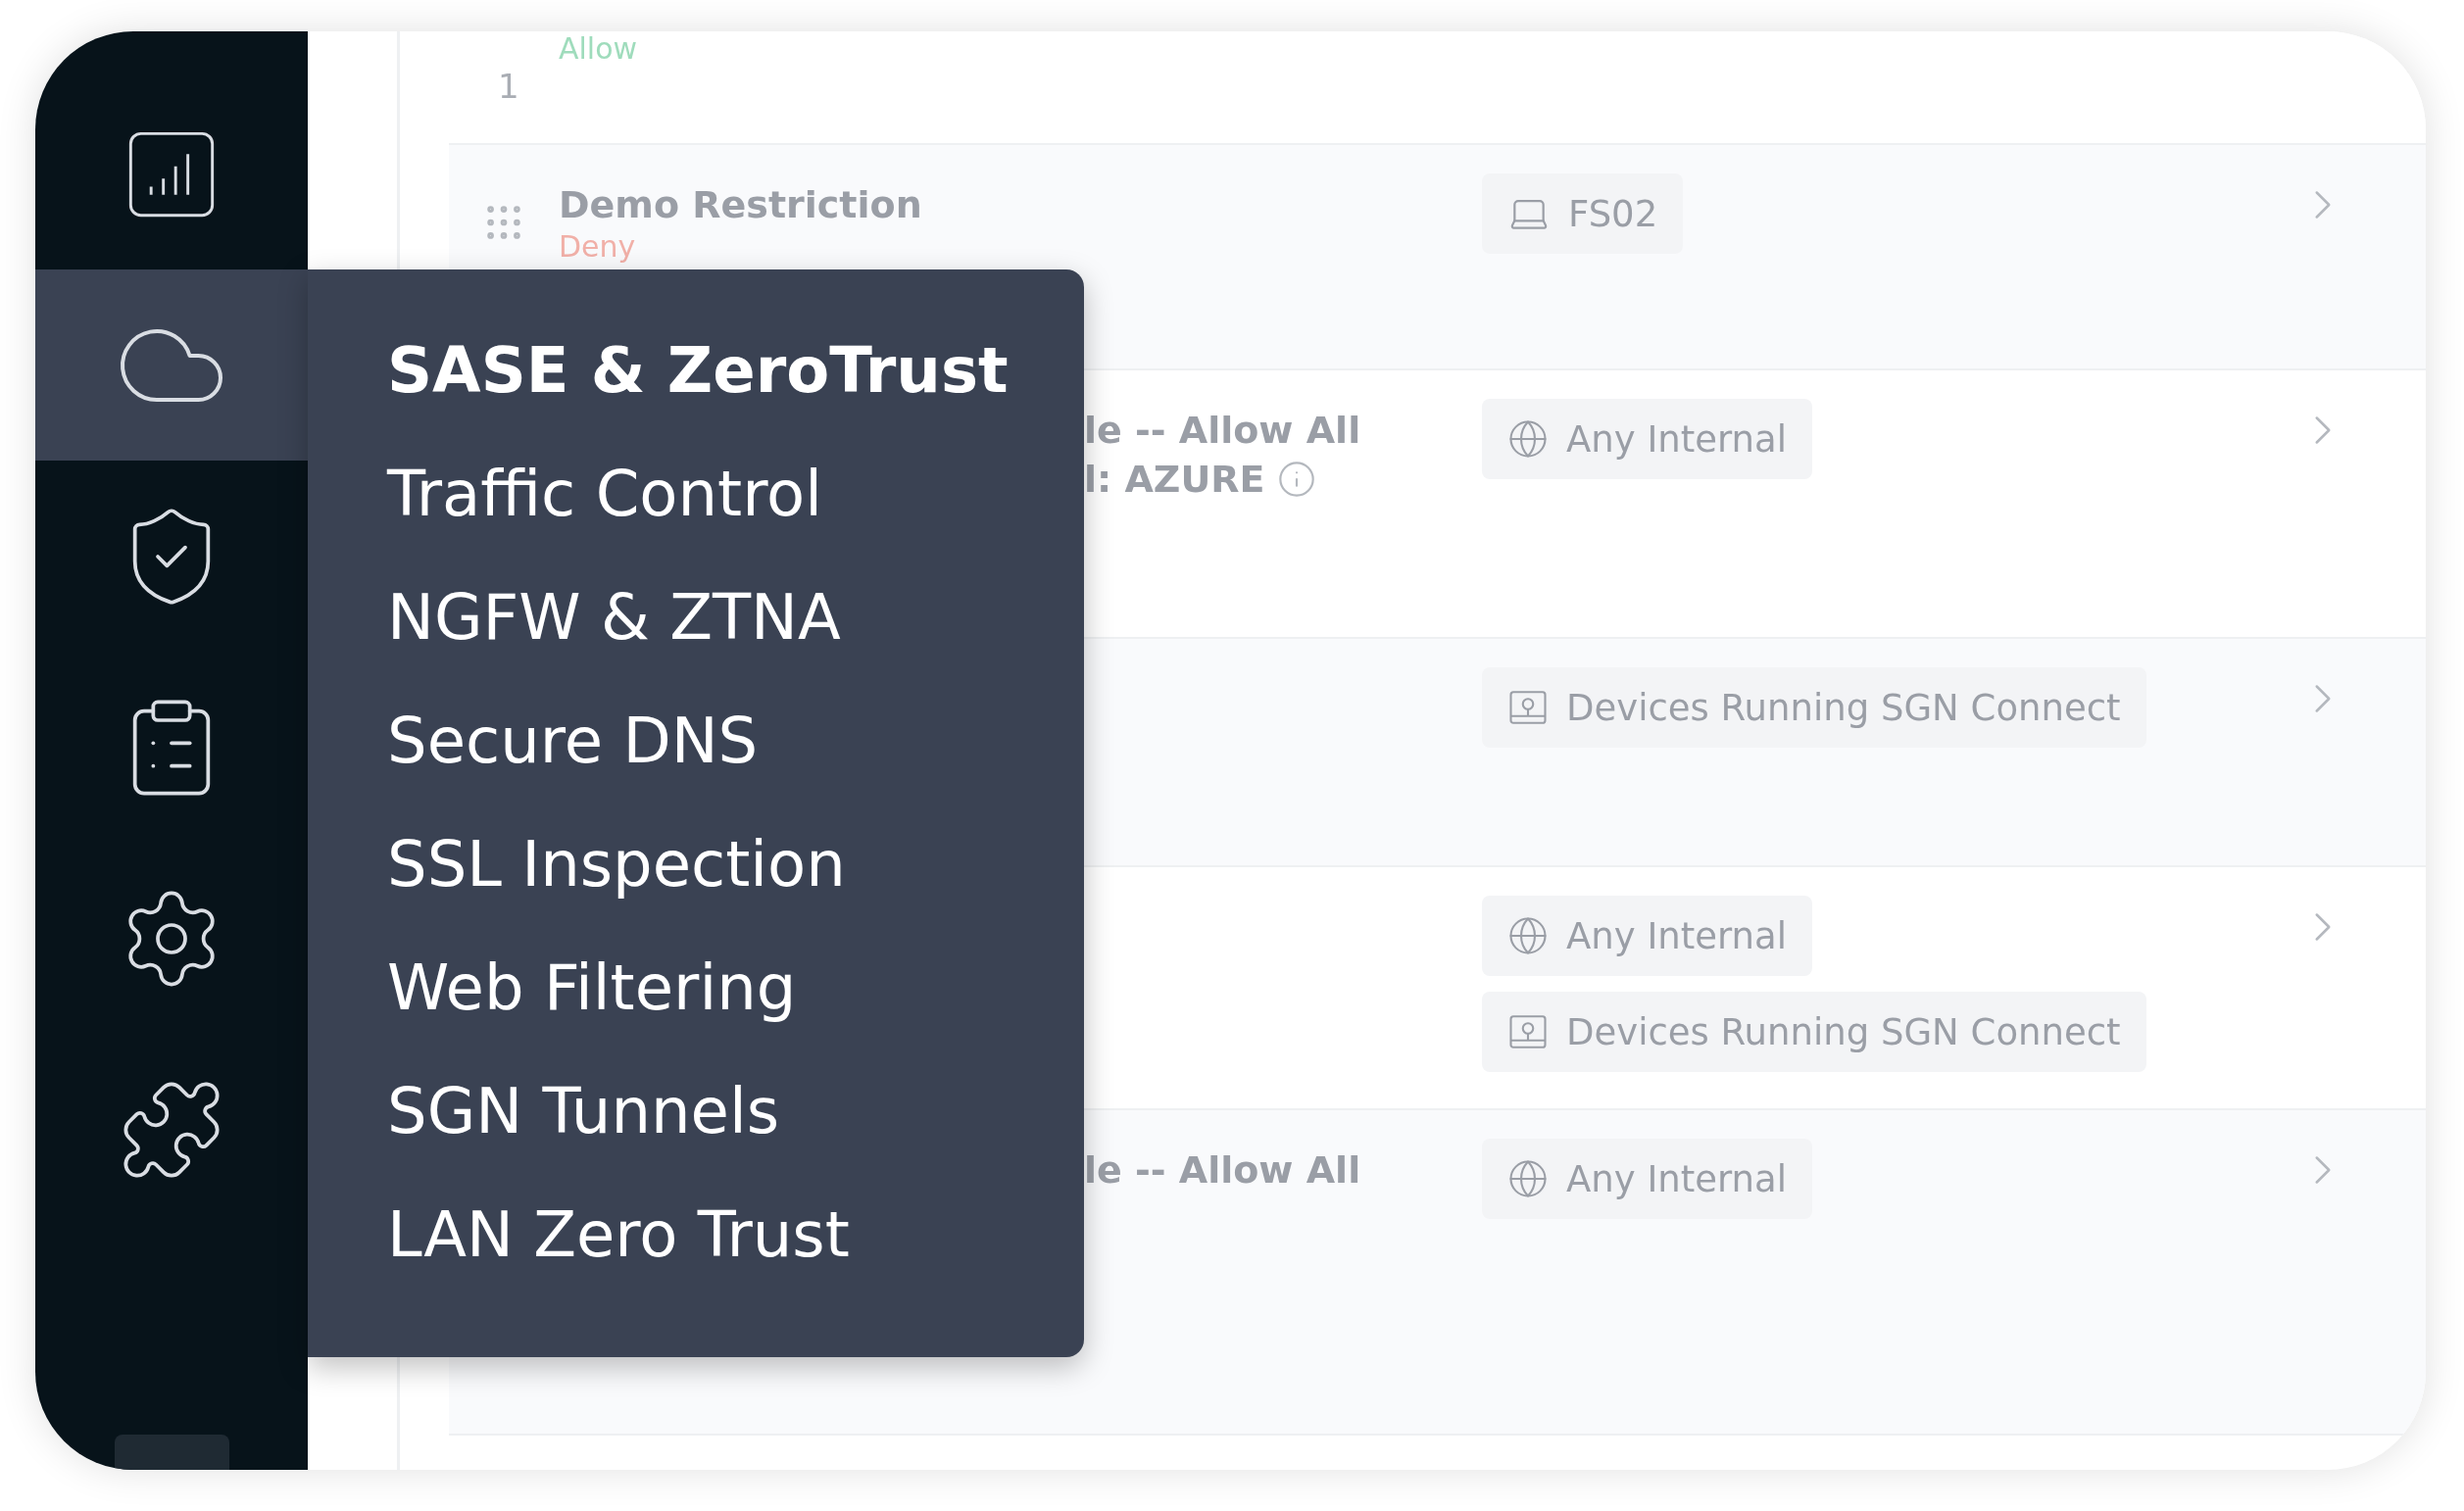 Image resolution: width=2464 pixels, height=1511 pixels. What do you see at coordinates (509, 86) in the screenshot?
I see `row-number: 1` at bounding box center [509, 86].